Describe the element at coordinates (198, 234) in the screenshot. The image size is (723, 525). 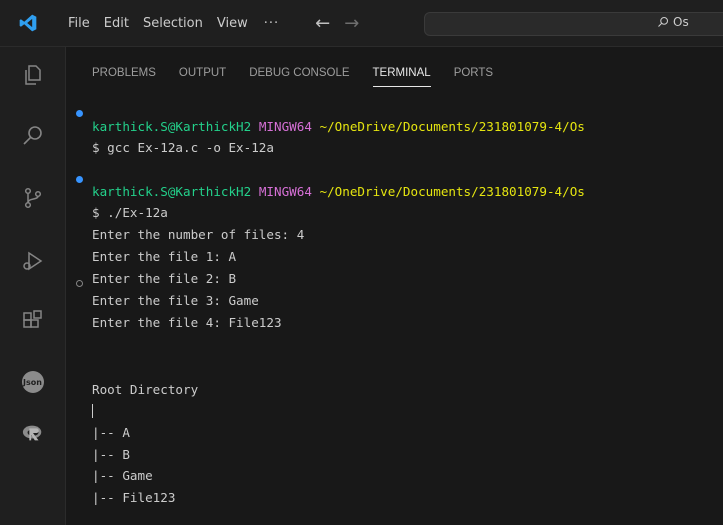
I see `terminal-output-line: Enter the number of files: 4` at that location.